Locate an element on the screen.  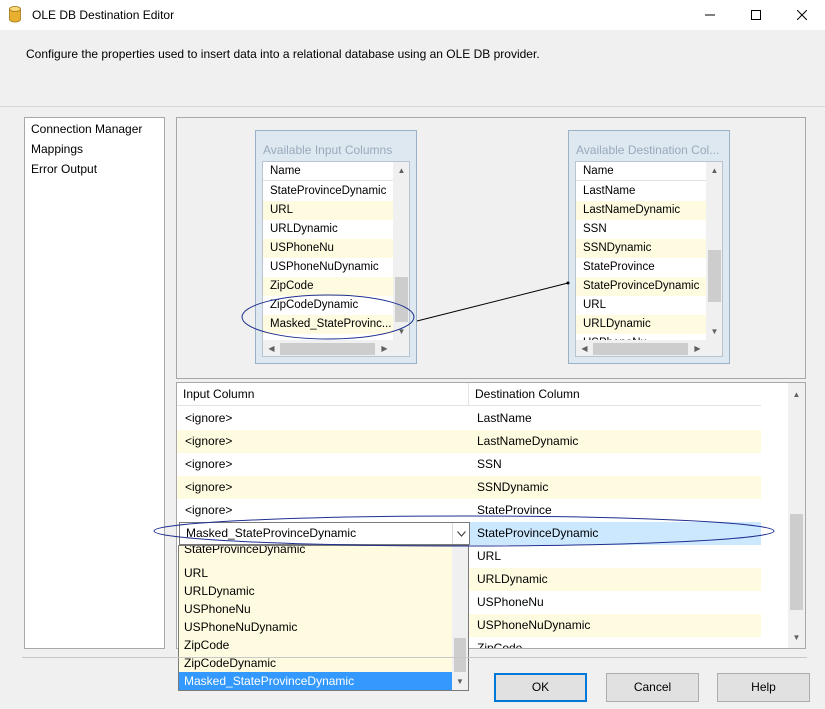
nav-item-mappings: Mappings is located at coordinates (57, 149).